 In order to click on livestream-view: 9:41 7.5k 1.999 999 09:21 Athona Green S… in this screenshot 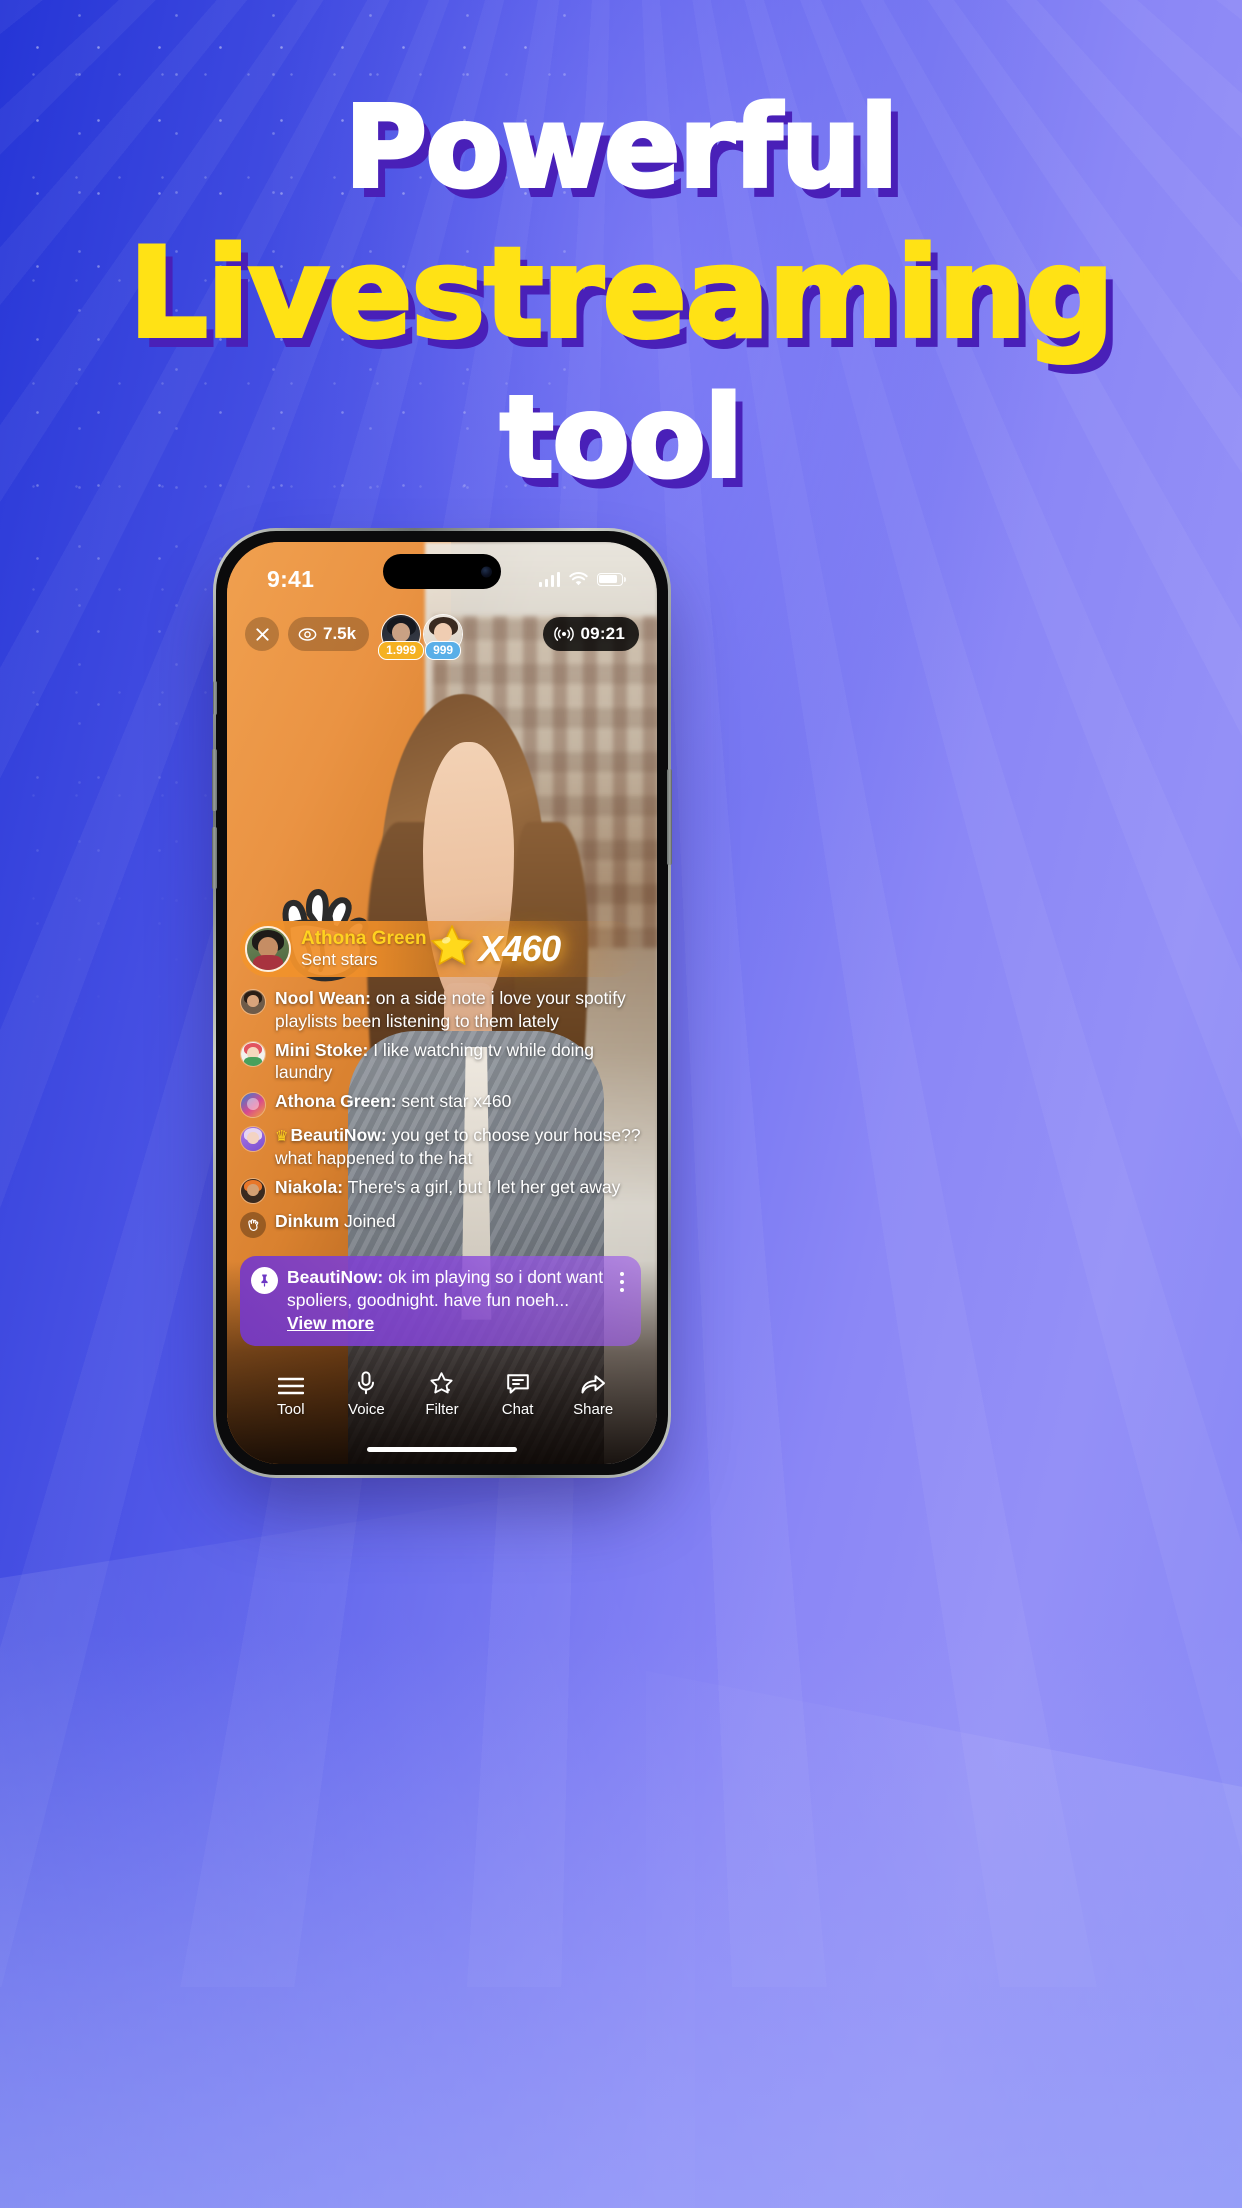, I will do `click(442, 1003)`.